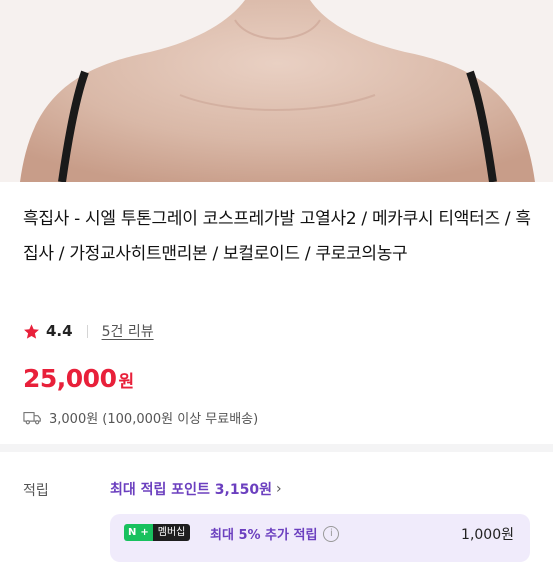 This screenshot has height=562, width=553. I want to click on badge-n: N, so click(132, 532).